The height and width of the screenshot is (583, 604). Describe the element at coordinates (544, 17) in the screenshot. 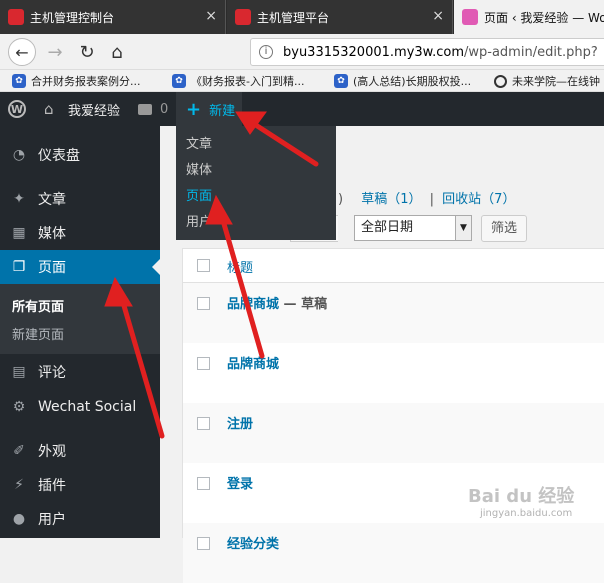

I see `tab-title: 页面 ‹ 我爱经验 — Wo` at that location.